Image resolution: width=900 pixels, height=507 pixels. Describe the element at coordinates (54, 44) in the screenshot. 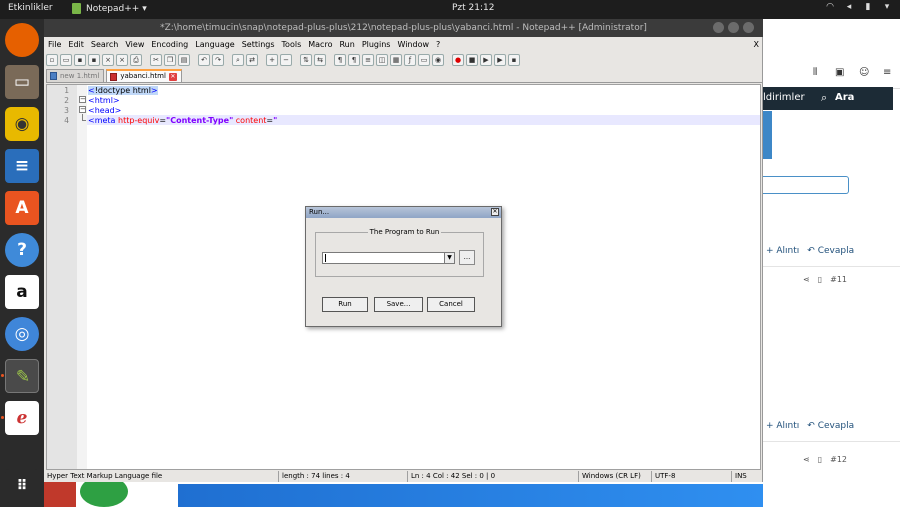

I see `menu-file: File` at that location.